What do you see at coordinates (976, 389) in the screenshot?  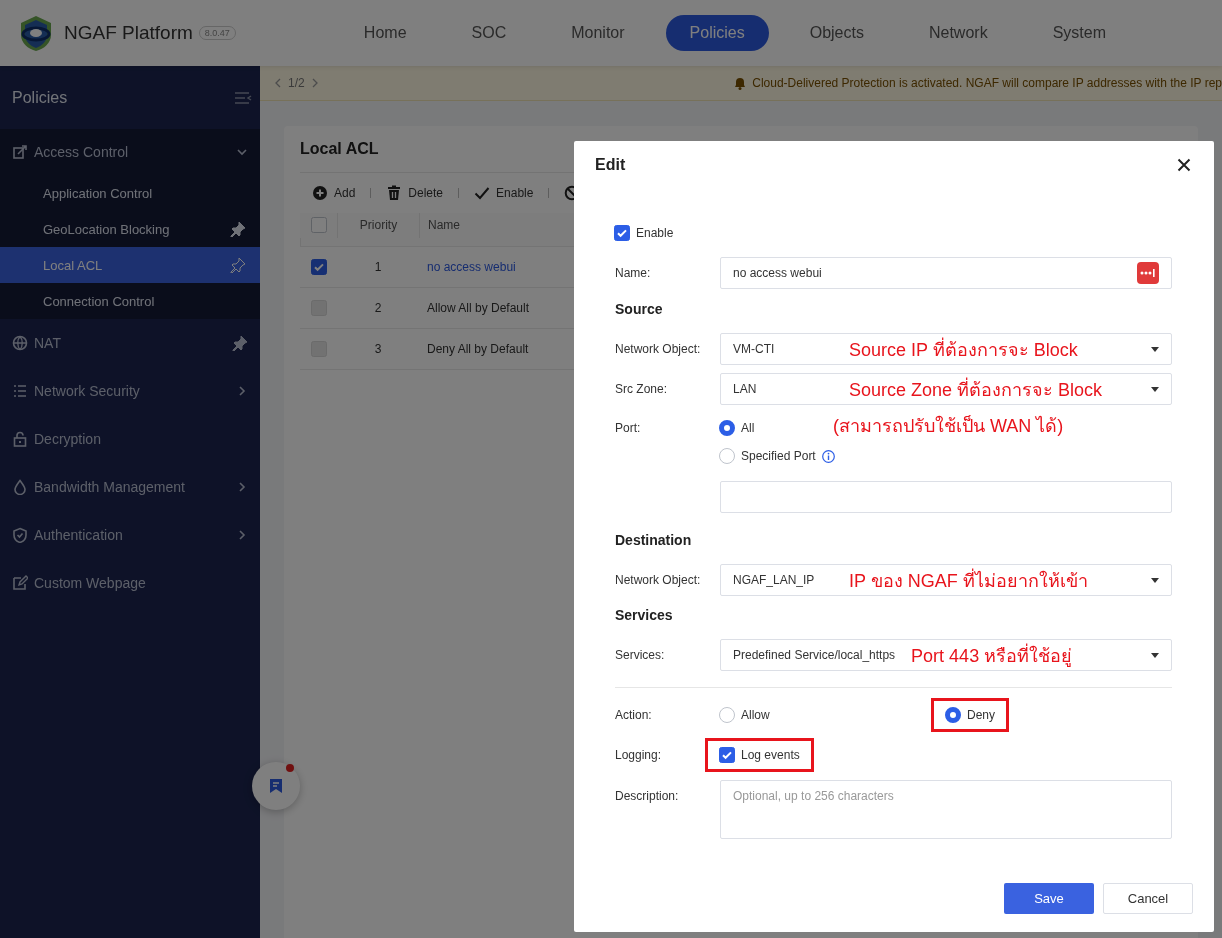 I see `annotation-text: Source Zone ที่ต้องการจะ Block` at bounding box center [976, 389].